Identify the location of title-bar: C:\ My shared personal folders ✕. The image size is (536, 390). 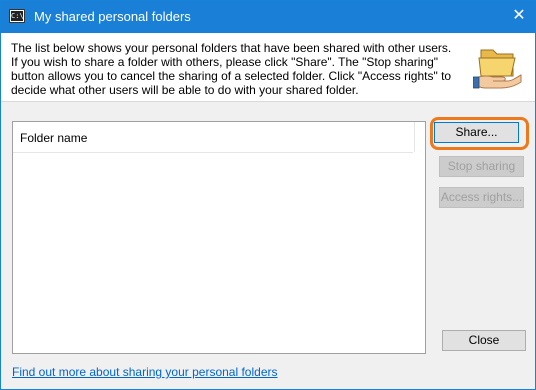
(268, 17).